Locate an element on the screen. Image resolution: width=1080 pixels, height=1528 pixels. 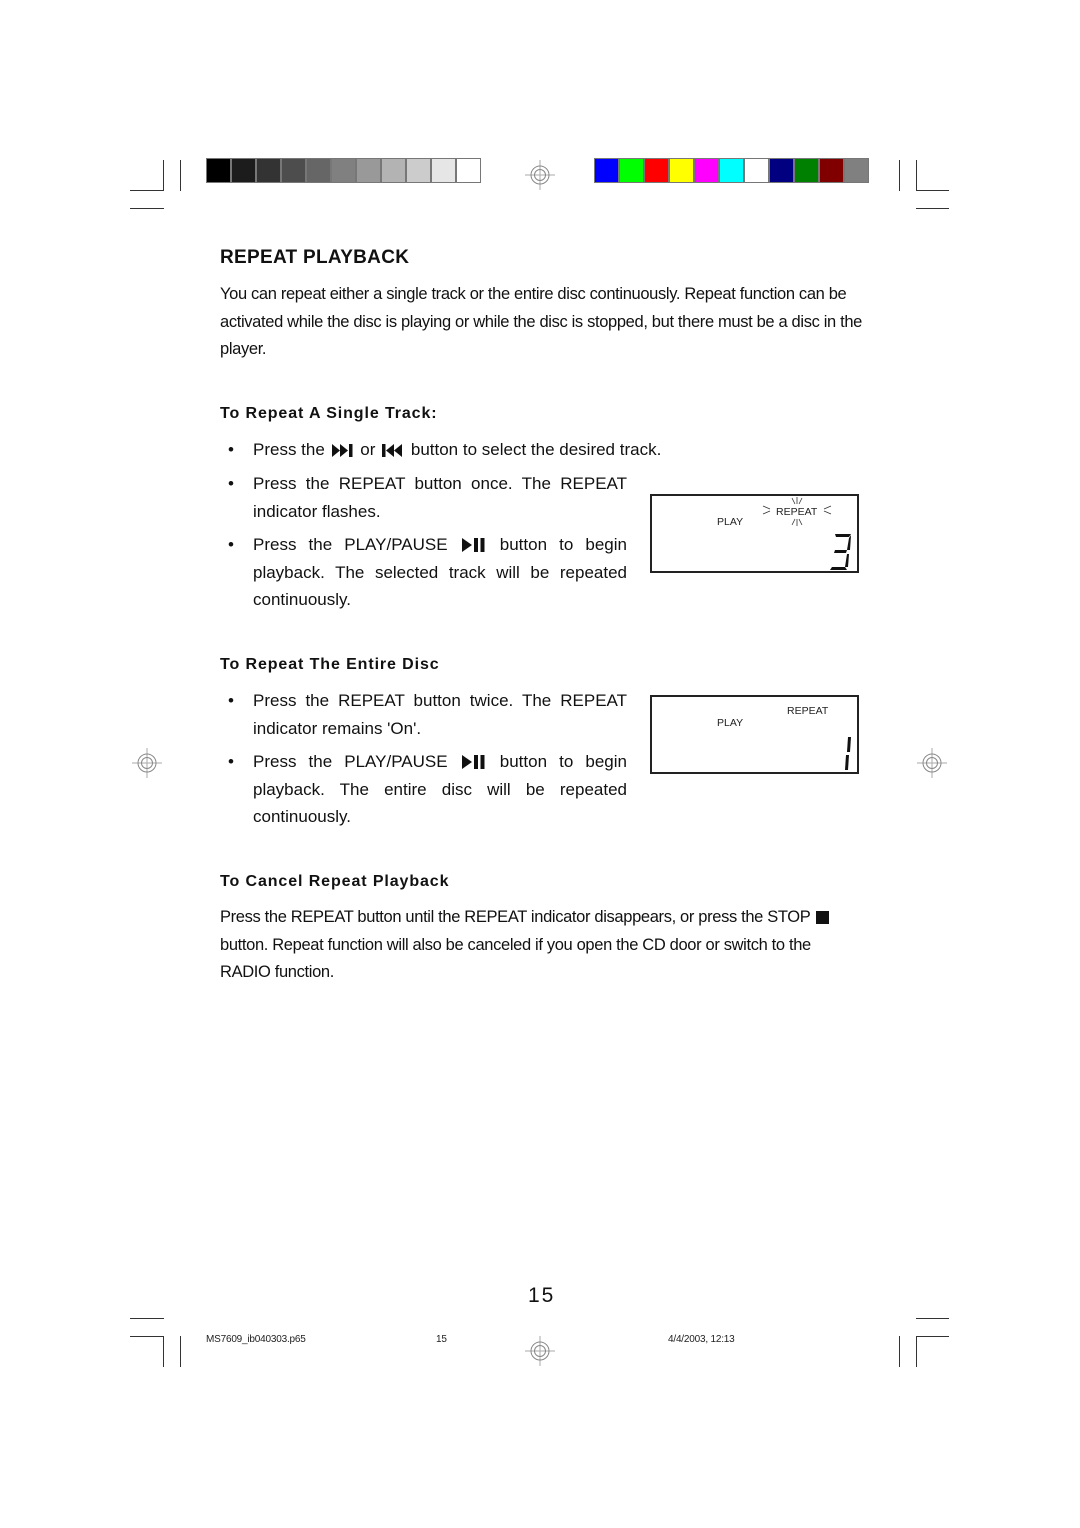
flash-rays-icon is located at coordinates (797, 511).